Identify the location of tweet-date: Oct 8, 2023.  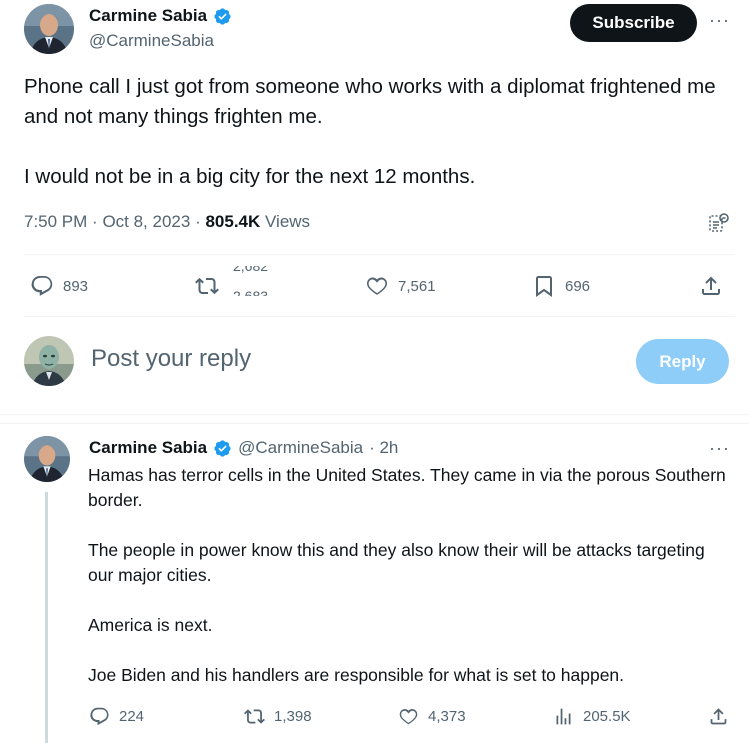
(146, 221).